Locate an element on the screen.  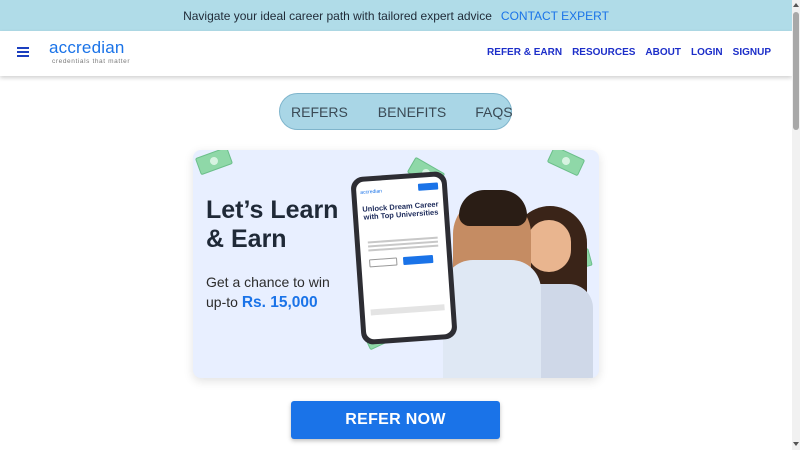
scrollbar is located at coordinates (796, 225).